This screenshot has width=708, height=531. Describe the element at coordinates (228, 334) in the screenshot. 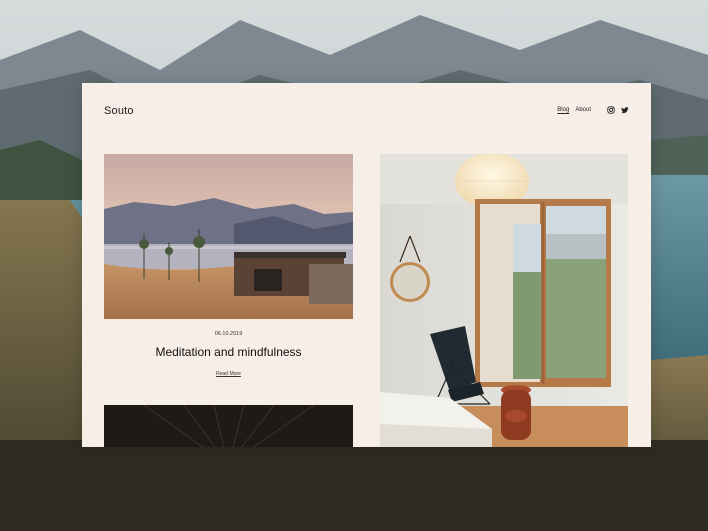

I see `post-date: 06.10.2019` at that location.